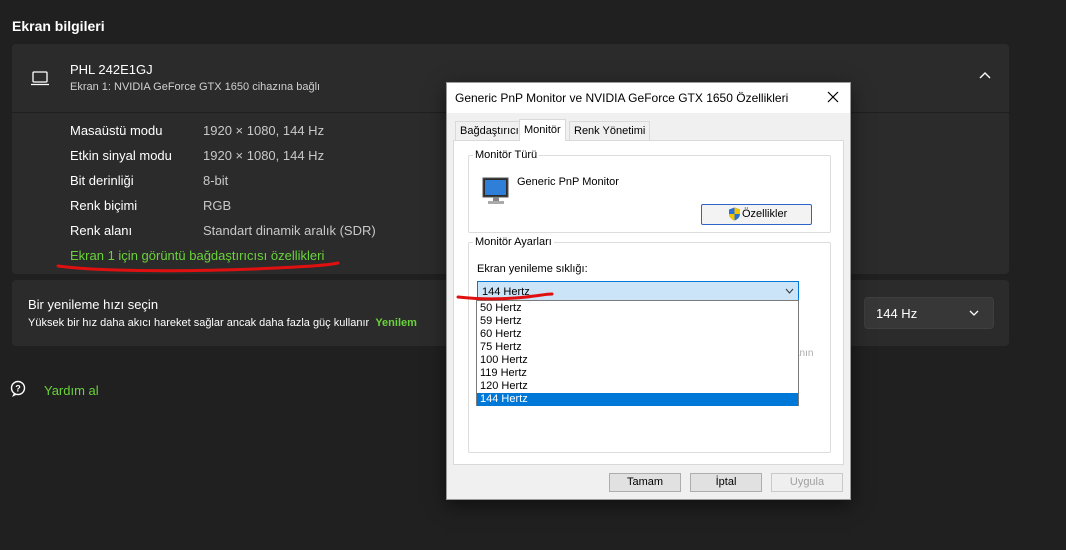  I want to click on properties-button: Özellikler, so click(756, 214).